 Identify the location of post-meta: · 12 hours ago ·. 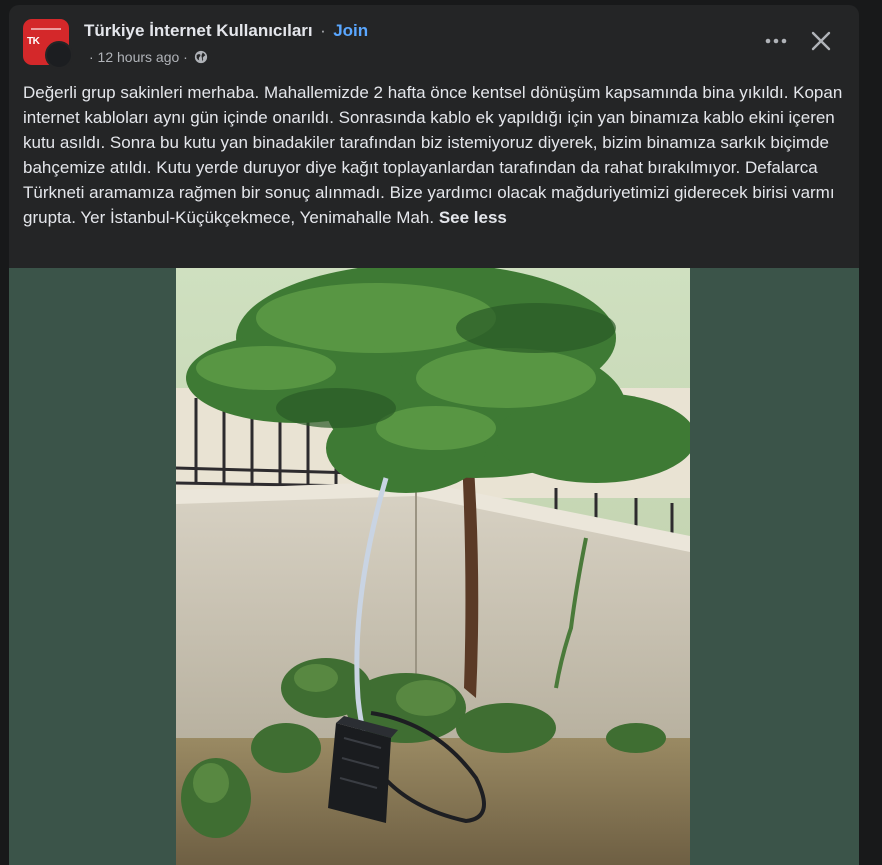
(148, 57).